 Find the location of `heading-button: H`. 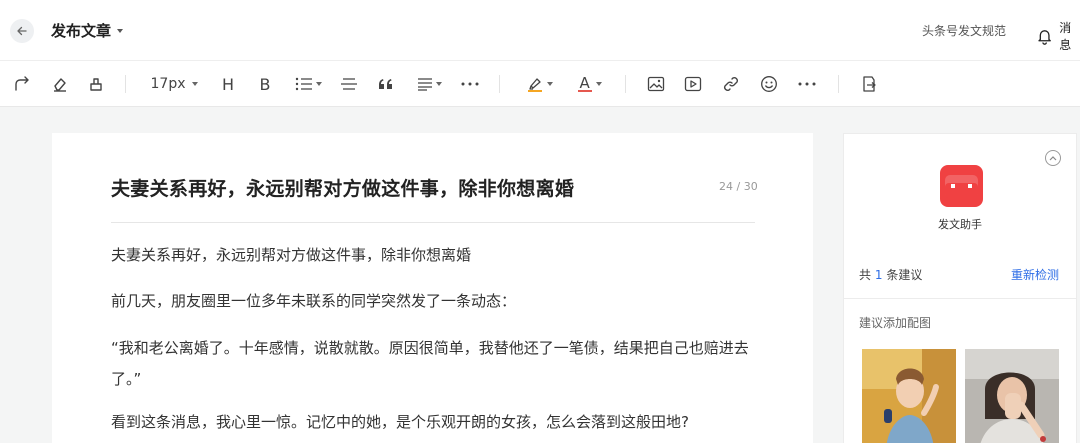

heading-button: H is located at coordinates (228, 84).